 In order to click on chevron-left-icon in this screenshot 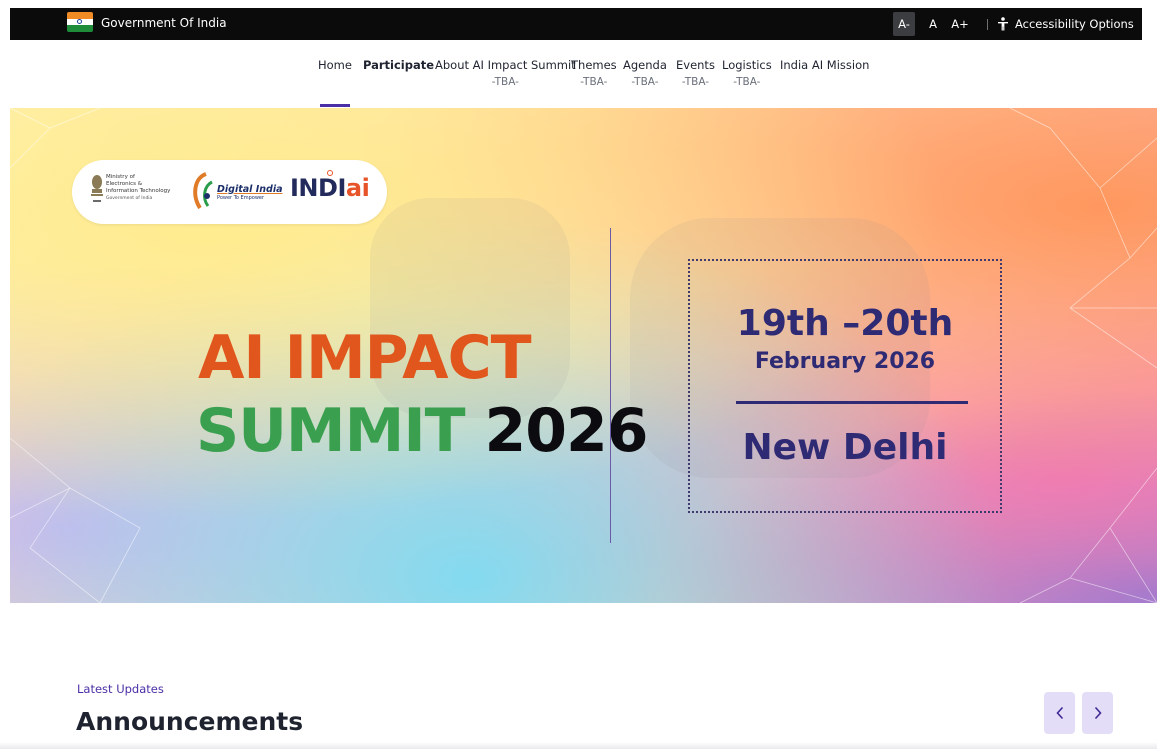, I will do `click(1059, 713)`.